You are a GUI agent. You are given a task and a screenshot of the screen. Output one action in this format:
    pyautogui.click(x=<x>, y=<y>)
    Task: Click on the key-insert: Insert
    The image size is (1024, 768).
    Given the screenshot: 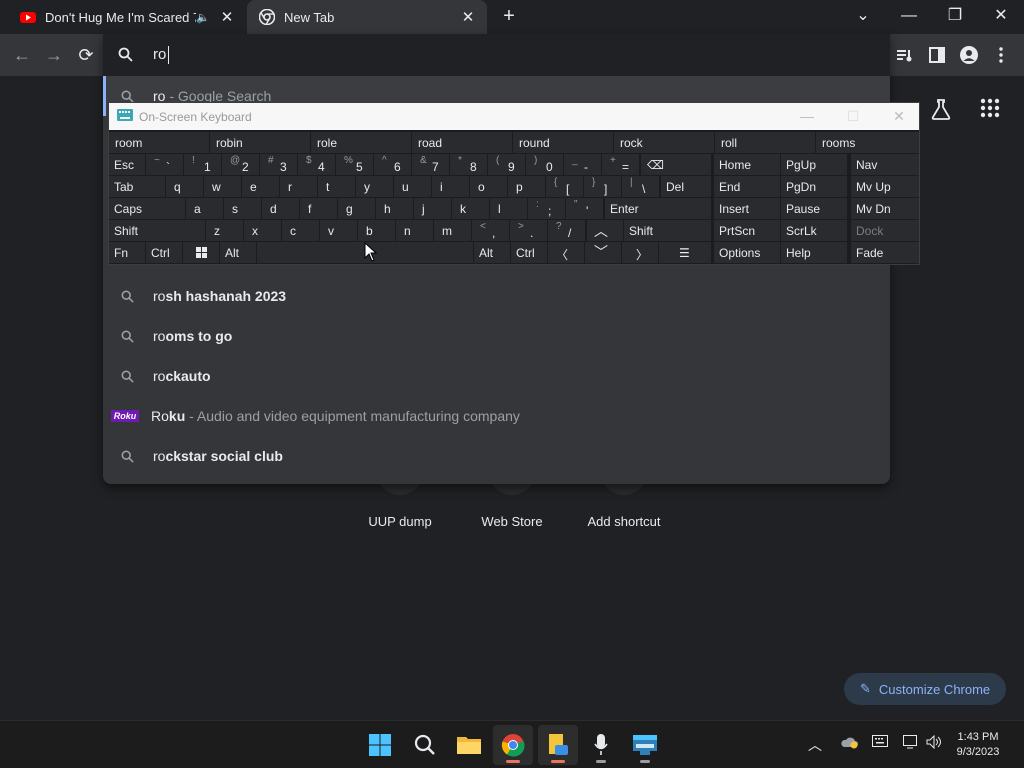 What is the action you would take?
    pyautogui.click(x=747, y=208)
    